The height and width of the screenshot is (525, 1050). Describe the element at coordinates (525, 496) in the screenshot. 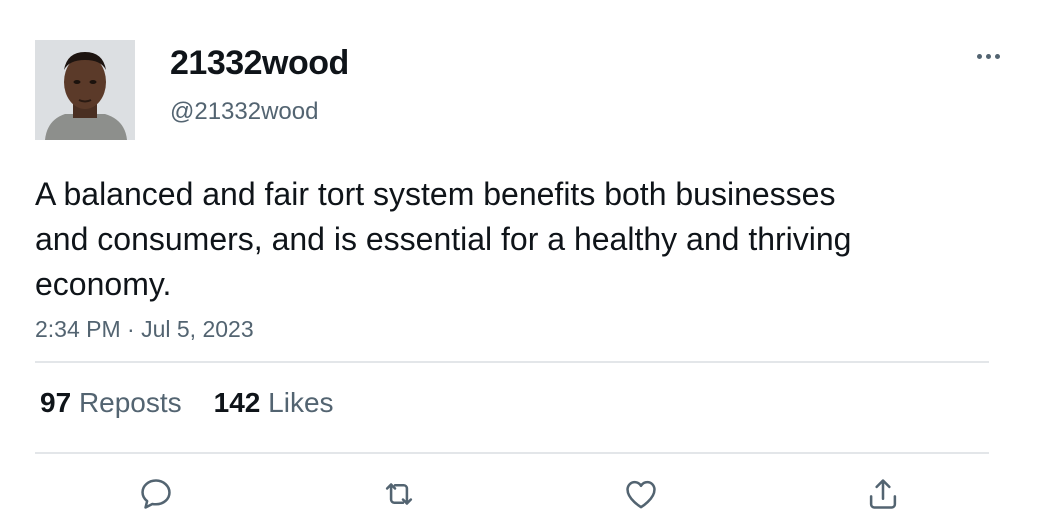

I see `action-bar` at that location.